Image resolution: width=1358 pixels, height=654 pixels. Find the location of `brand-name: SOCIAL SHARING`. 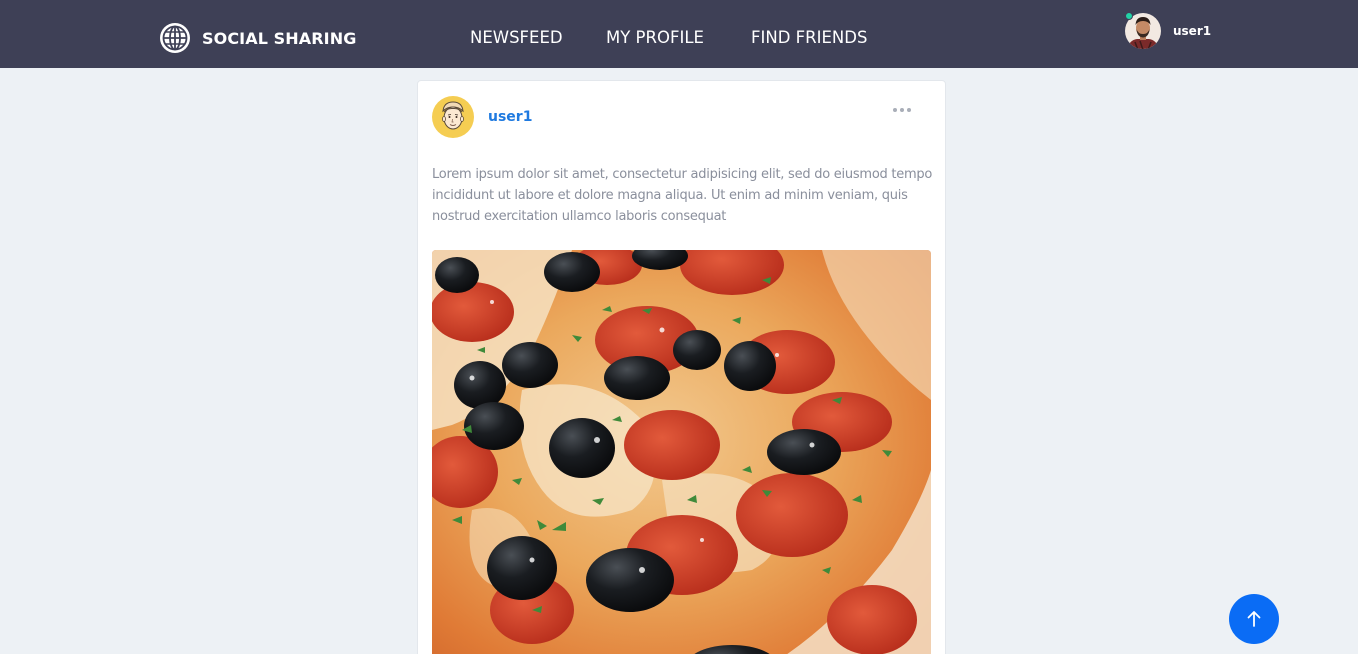

brand-name: SOCIAL SHARING is located at coordinates (279, 38).